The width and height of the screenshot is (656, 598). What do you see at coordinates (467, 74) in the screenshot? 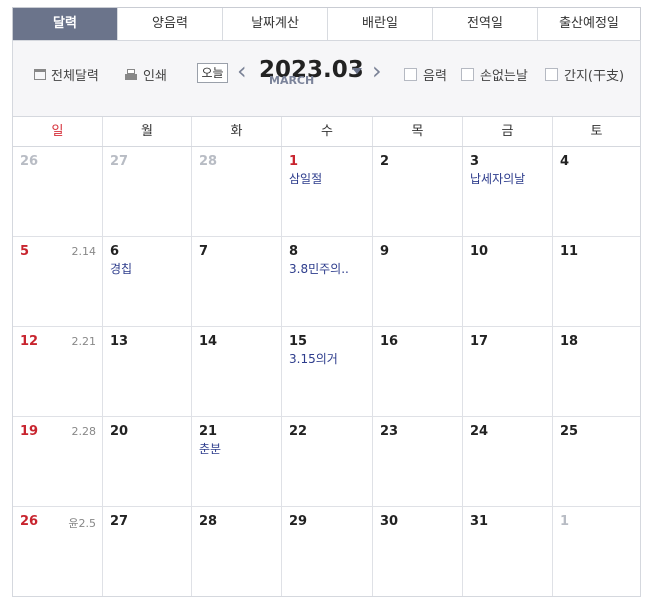
I see `lucky-day-checkbox` at bounding box center [467, 74].